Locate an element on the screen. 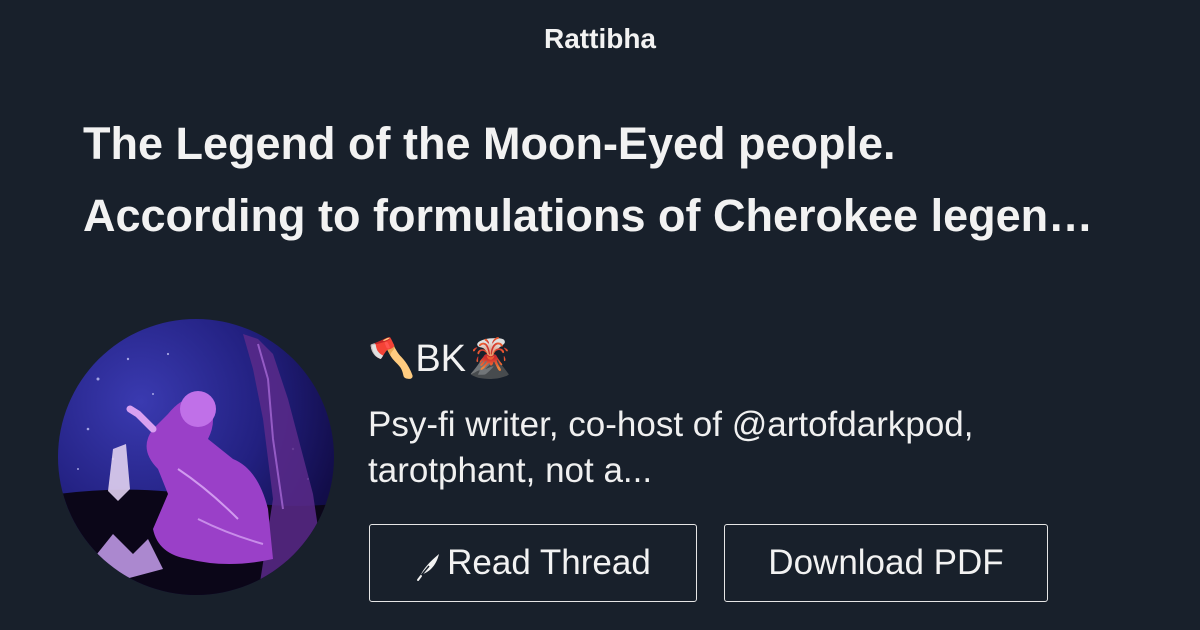 The image size is (1200, 630). download-pdf-button: Download PDF is located at coordinates (886, 563).